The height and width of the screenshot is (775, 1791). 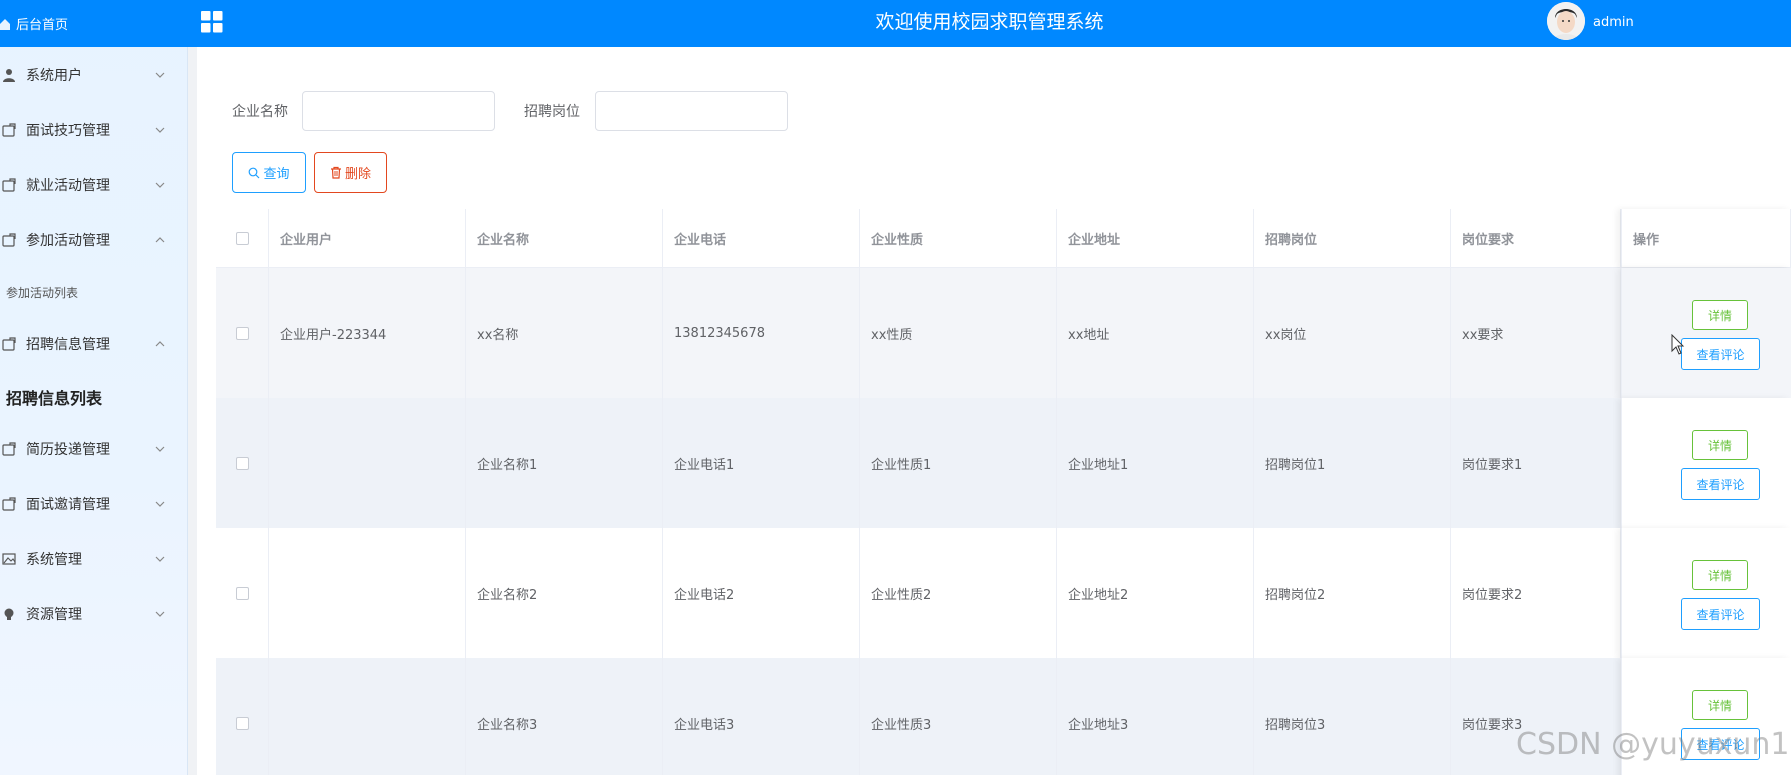 What do you see at coordinates (276, 174) in the screenshot?
I see `search-button-label: 查询` at bounding box center [276, 174].